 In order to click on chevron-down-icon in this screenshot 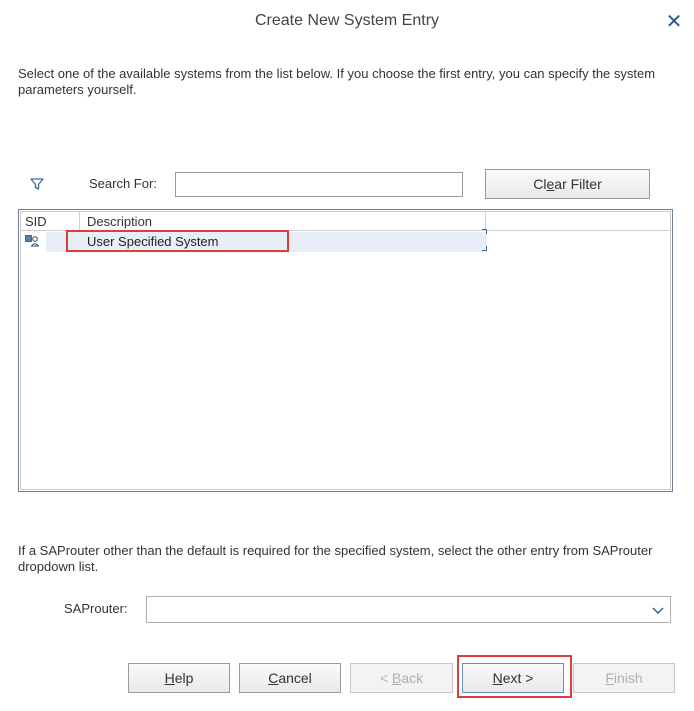, I will do `click(658, 610)`.